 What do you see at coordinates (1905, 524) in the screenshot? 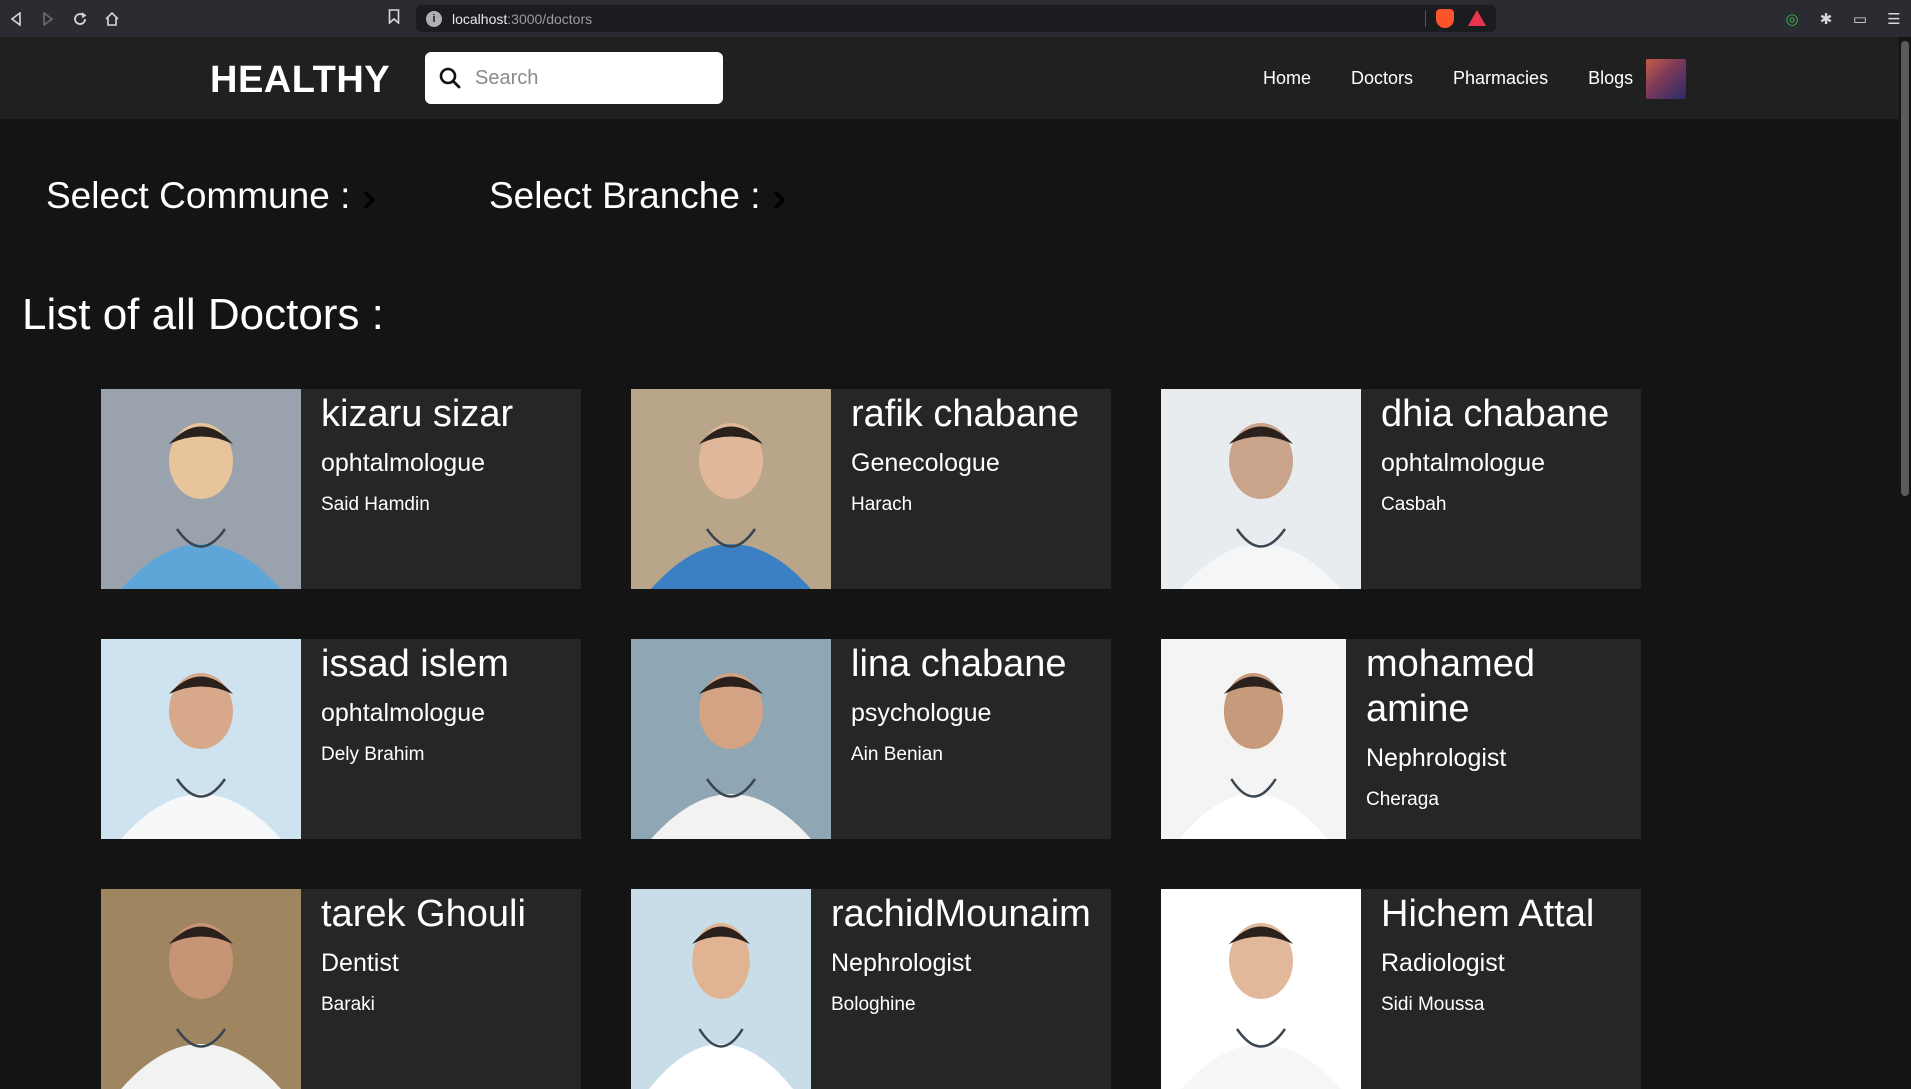
I see `page-scrollbar` at bounding box center [1905, 524].